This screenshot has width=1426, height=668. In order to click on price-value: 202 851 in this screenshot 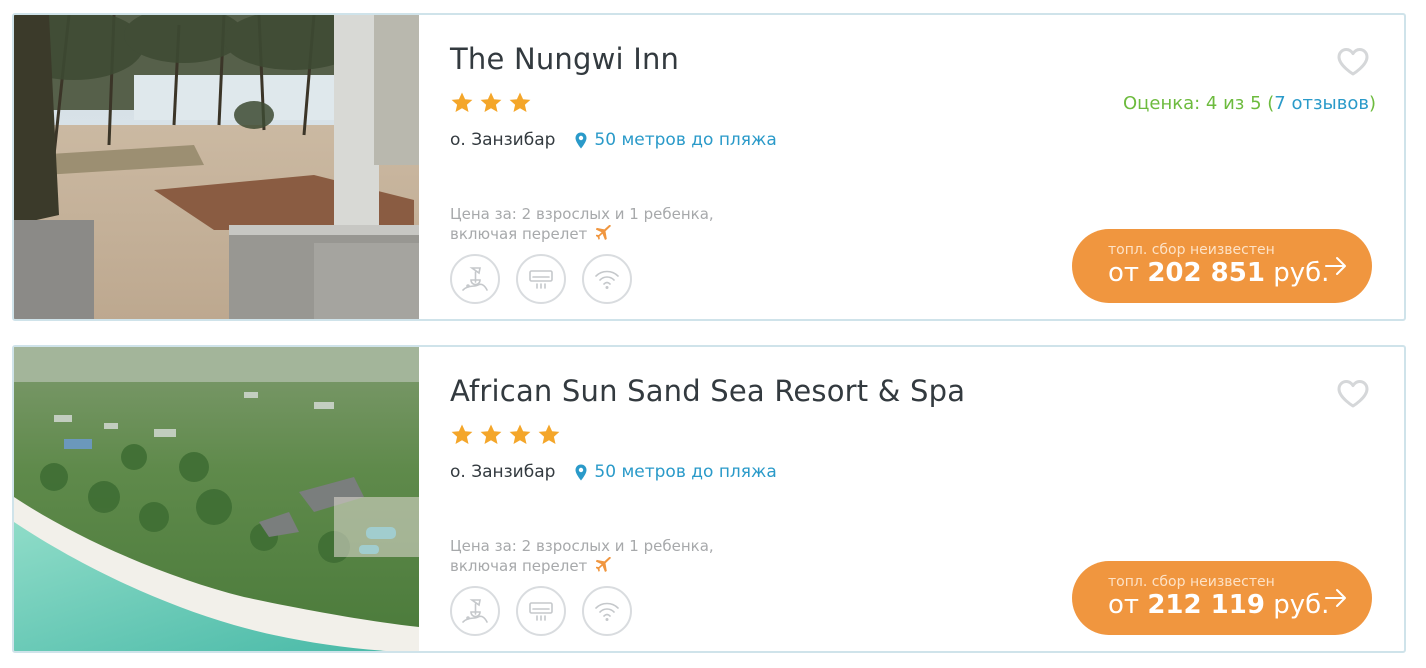, I will do `click(1206, 273)`.